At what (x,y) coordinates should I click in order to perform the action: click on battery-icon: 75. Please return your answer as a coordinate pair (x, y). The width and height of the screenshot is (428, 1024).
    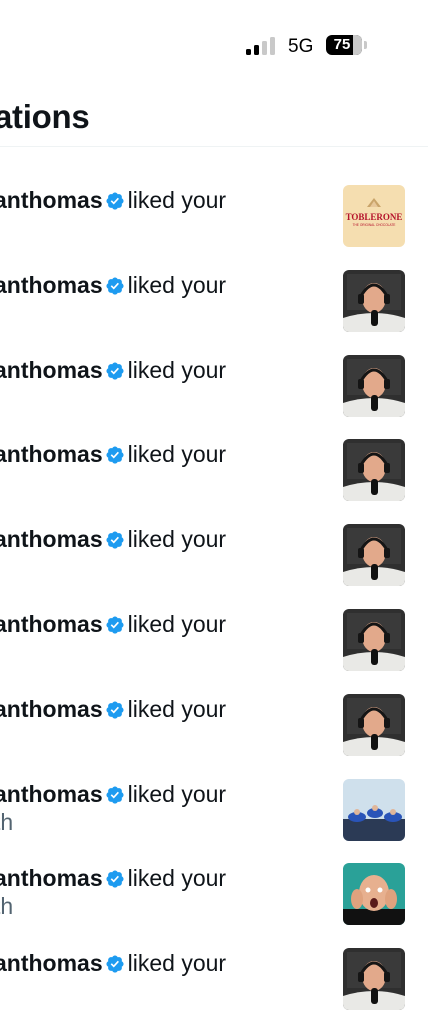
    Looking at the image, I should click on (344, 45).